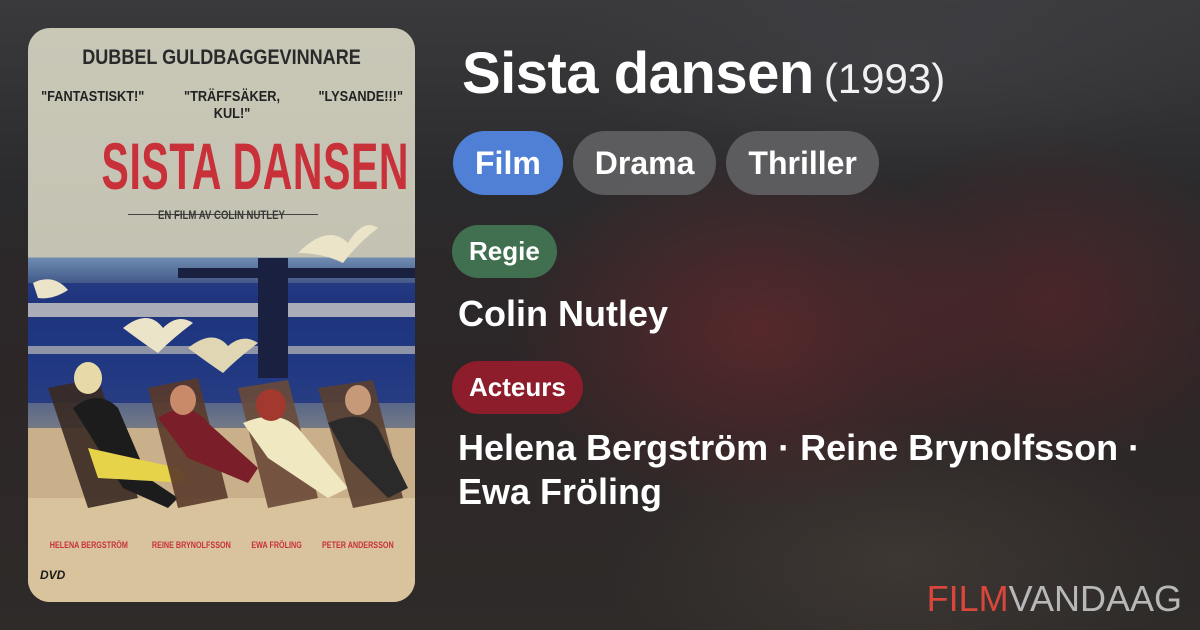 This screenshot has width=1200, height=630. I want to click on poster-quote: "LYSANDE!!!", so click(361, 96).